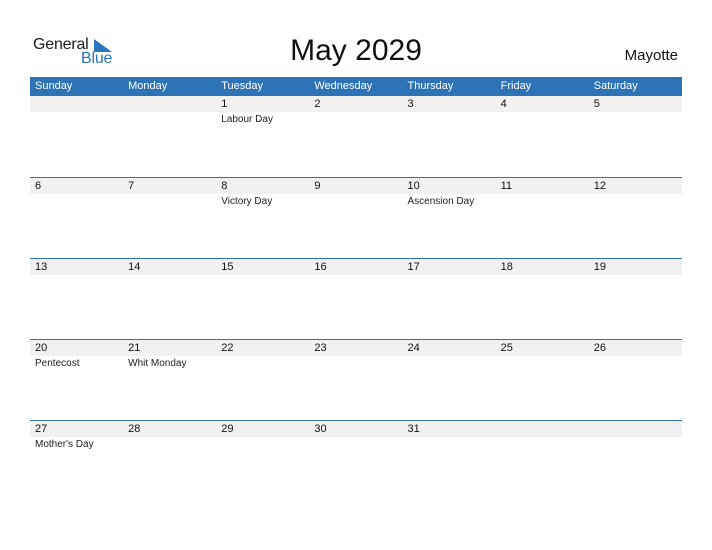  I want to click on day-cell: 15, so click(262, 299).